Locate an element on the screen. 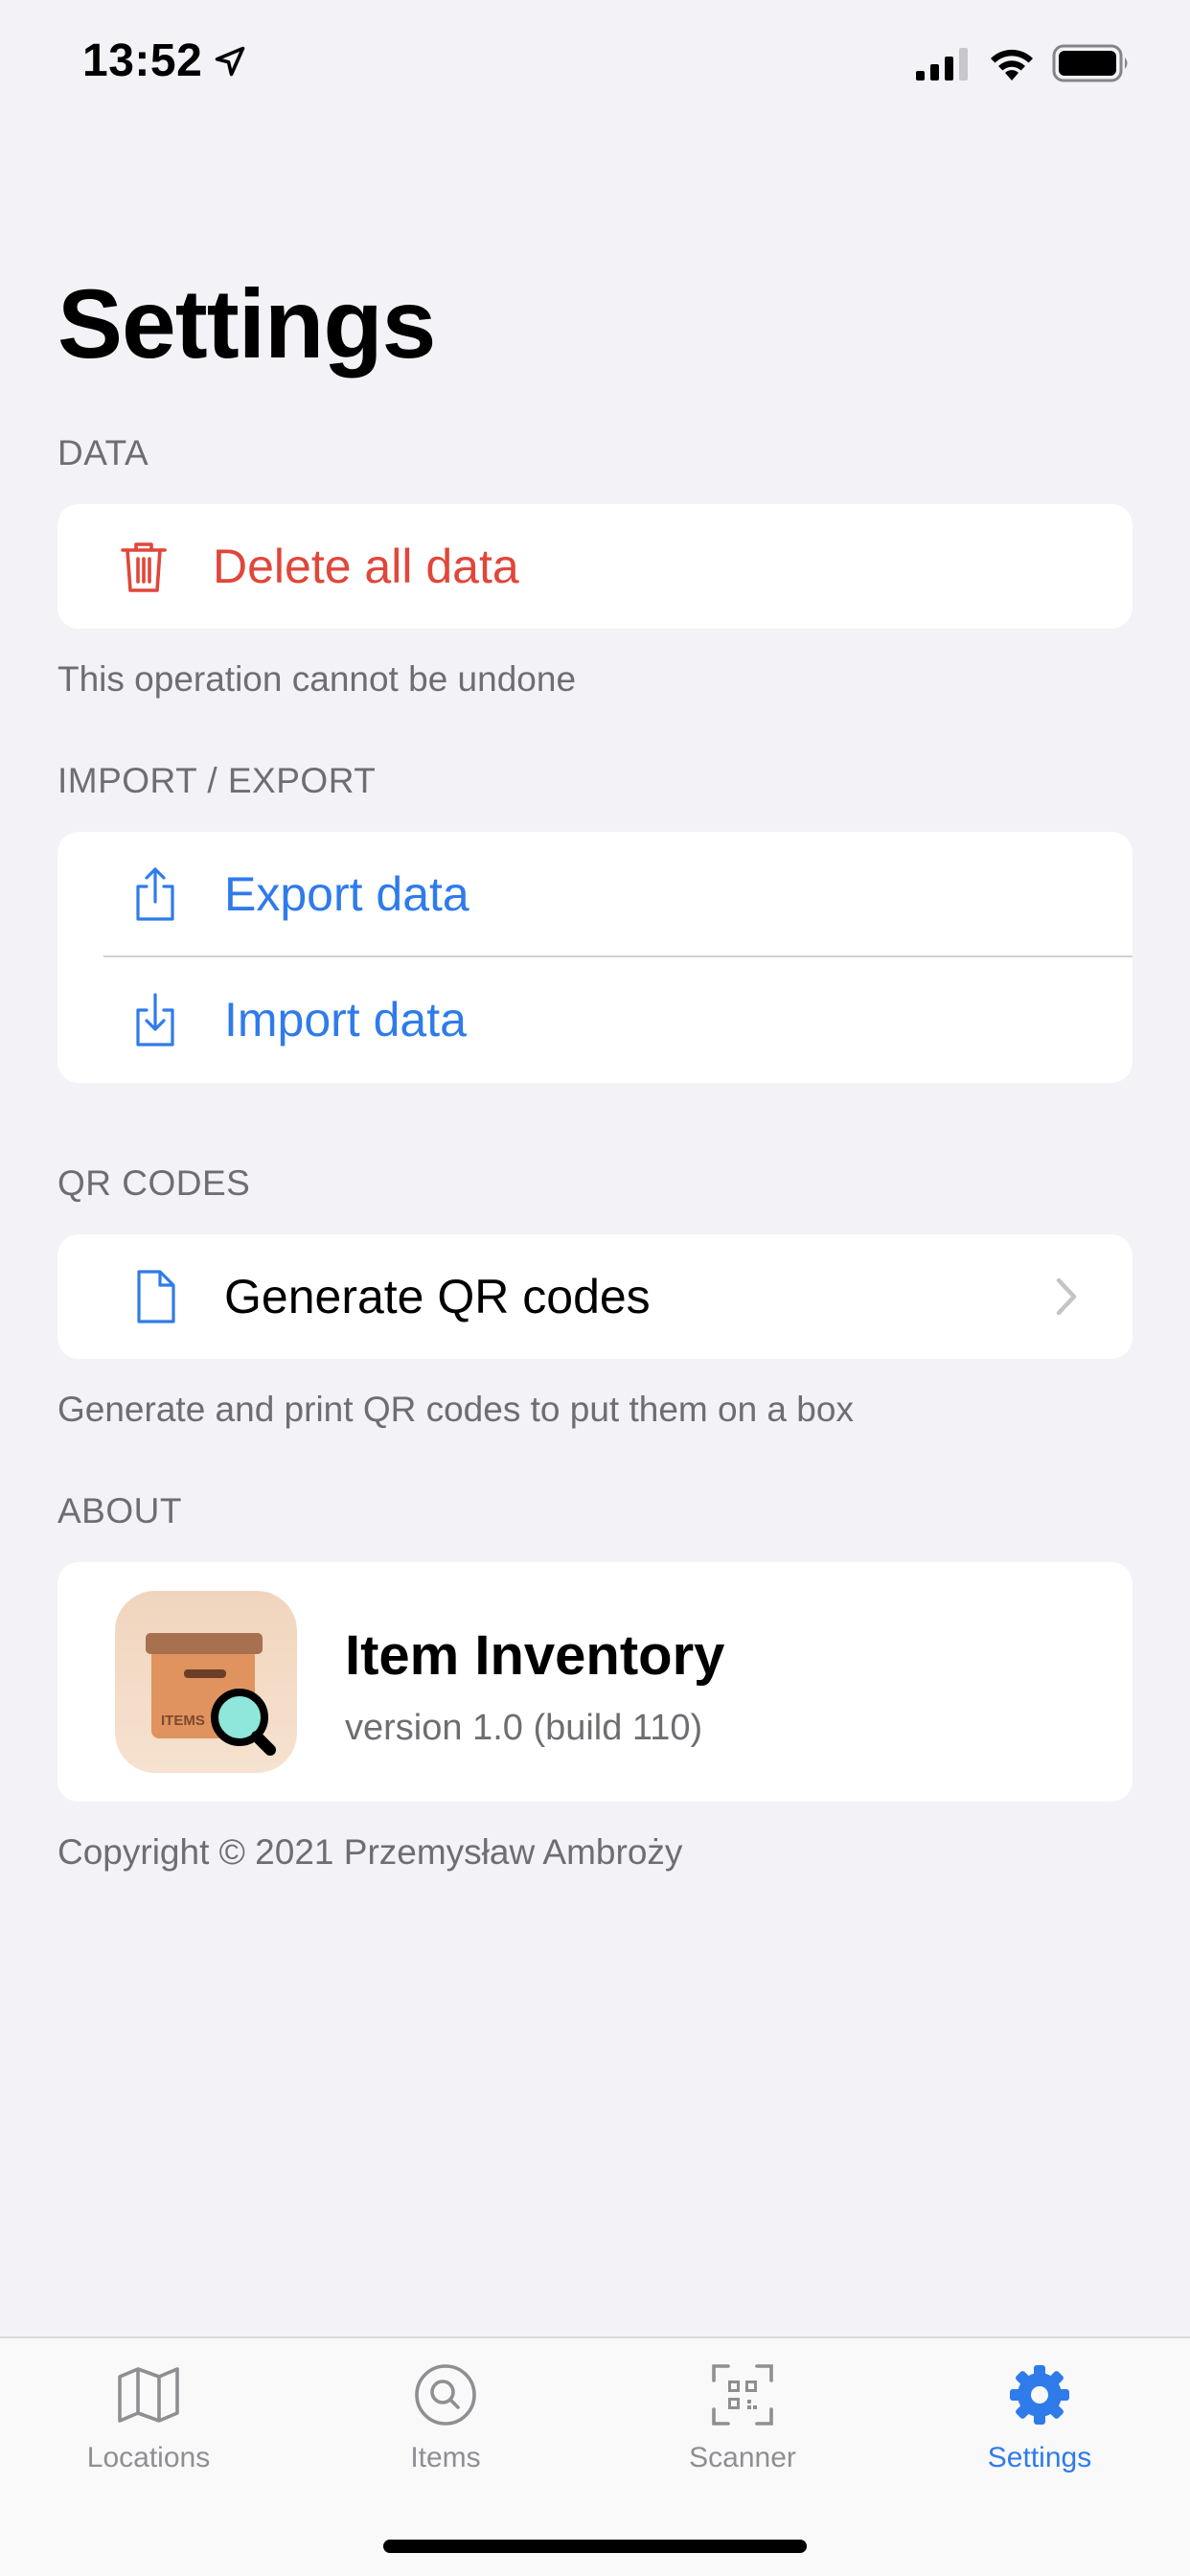  export-data-button: Export data is located at coordinates (595, 894).